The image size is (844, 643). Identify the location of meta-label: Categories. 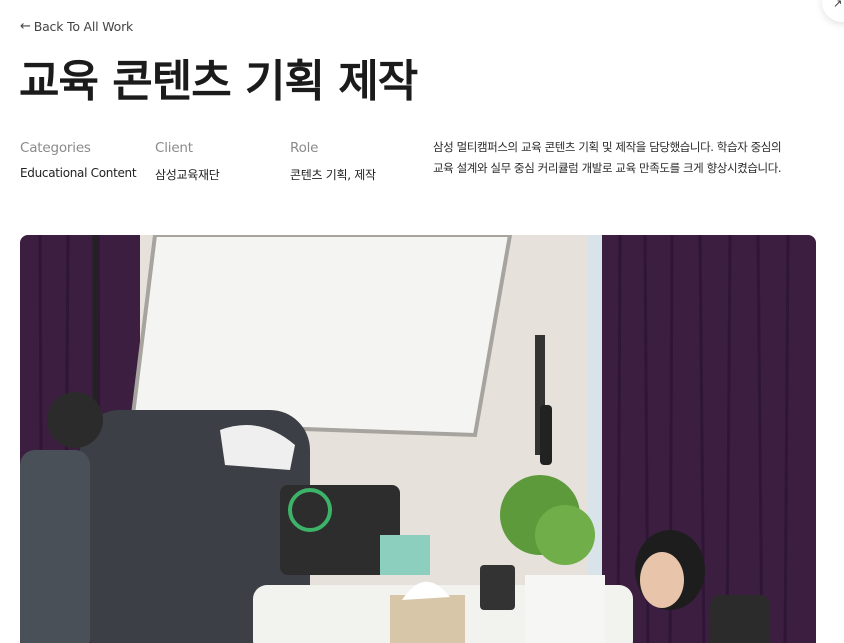
(55, 148).